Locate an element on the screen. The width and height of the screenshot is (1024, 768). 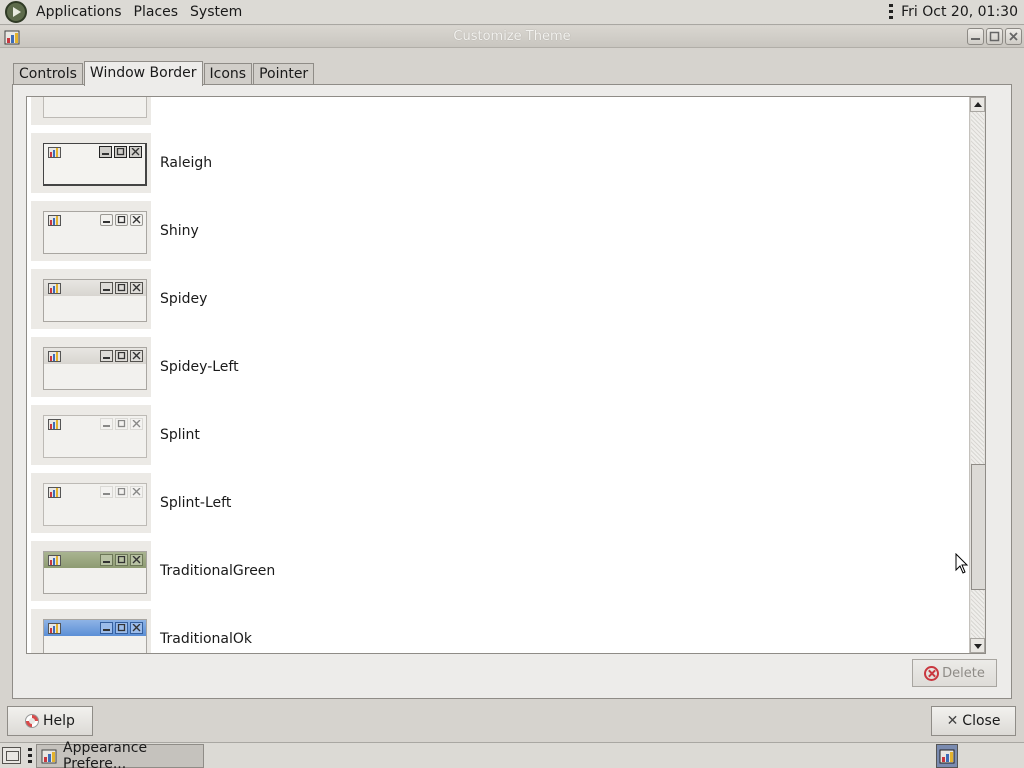
window-titlebar: Customize Theme is located at coordinates (512, 37).